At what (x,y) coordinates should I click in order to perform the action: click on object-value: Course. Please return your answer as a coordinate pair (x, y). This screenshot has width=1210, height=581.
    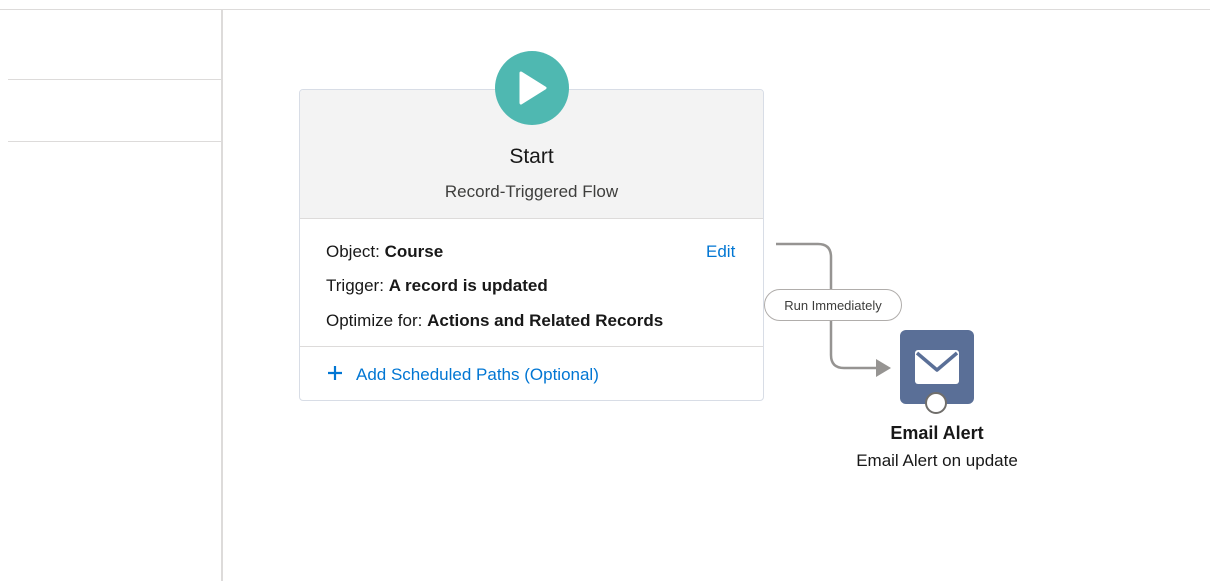
    Looking at the image, I should click on (414, 251).